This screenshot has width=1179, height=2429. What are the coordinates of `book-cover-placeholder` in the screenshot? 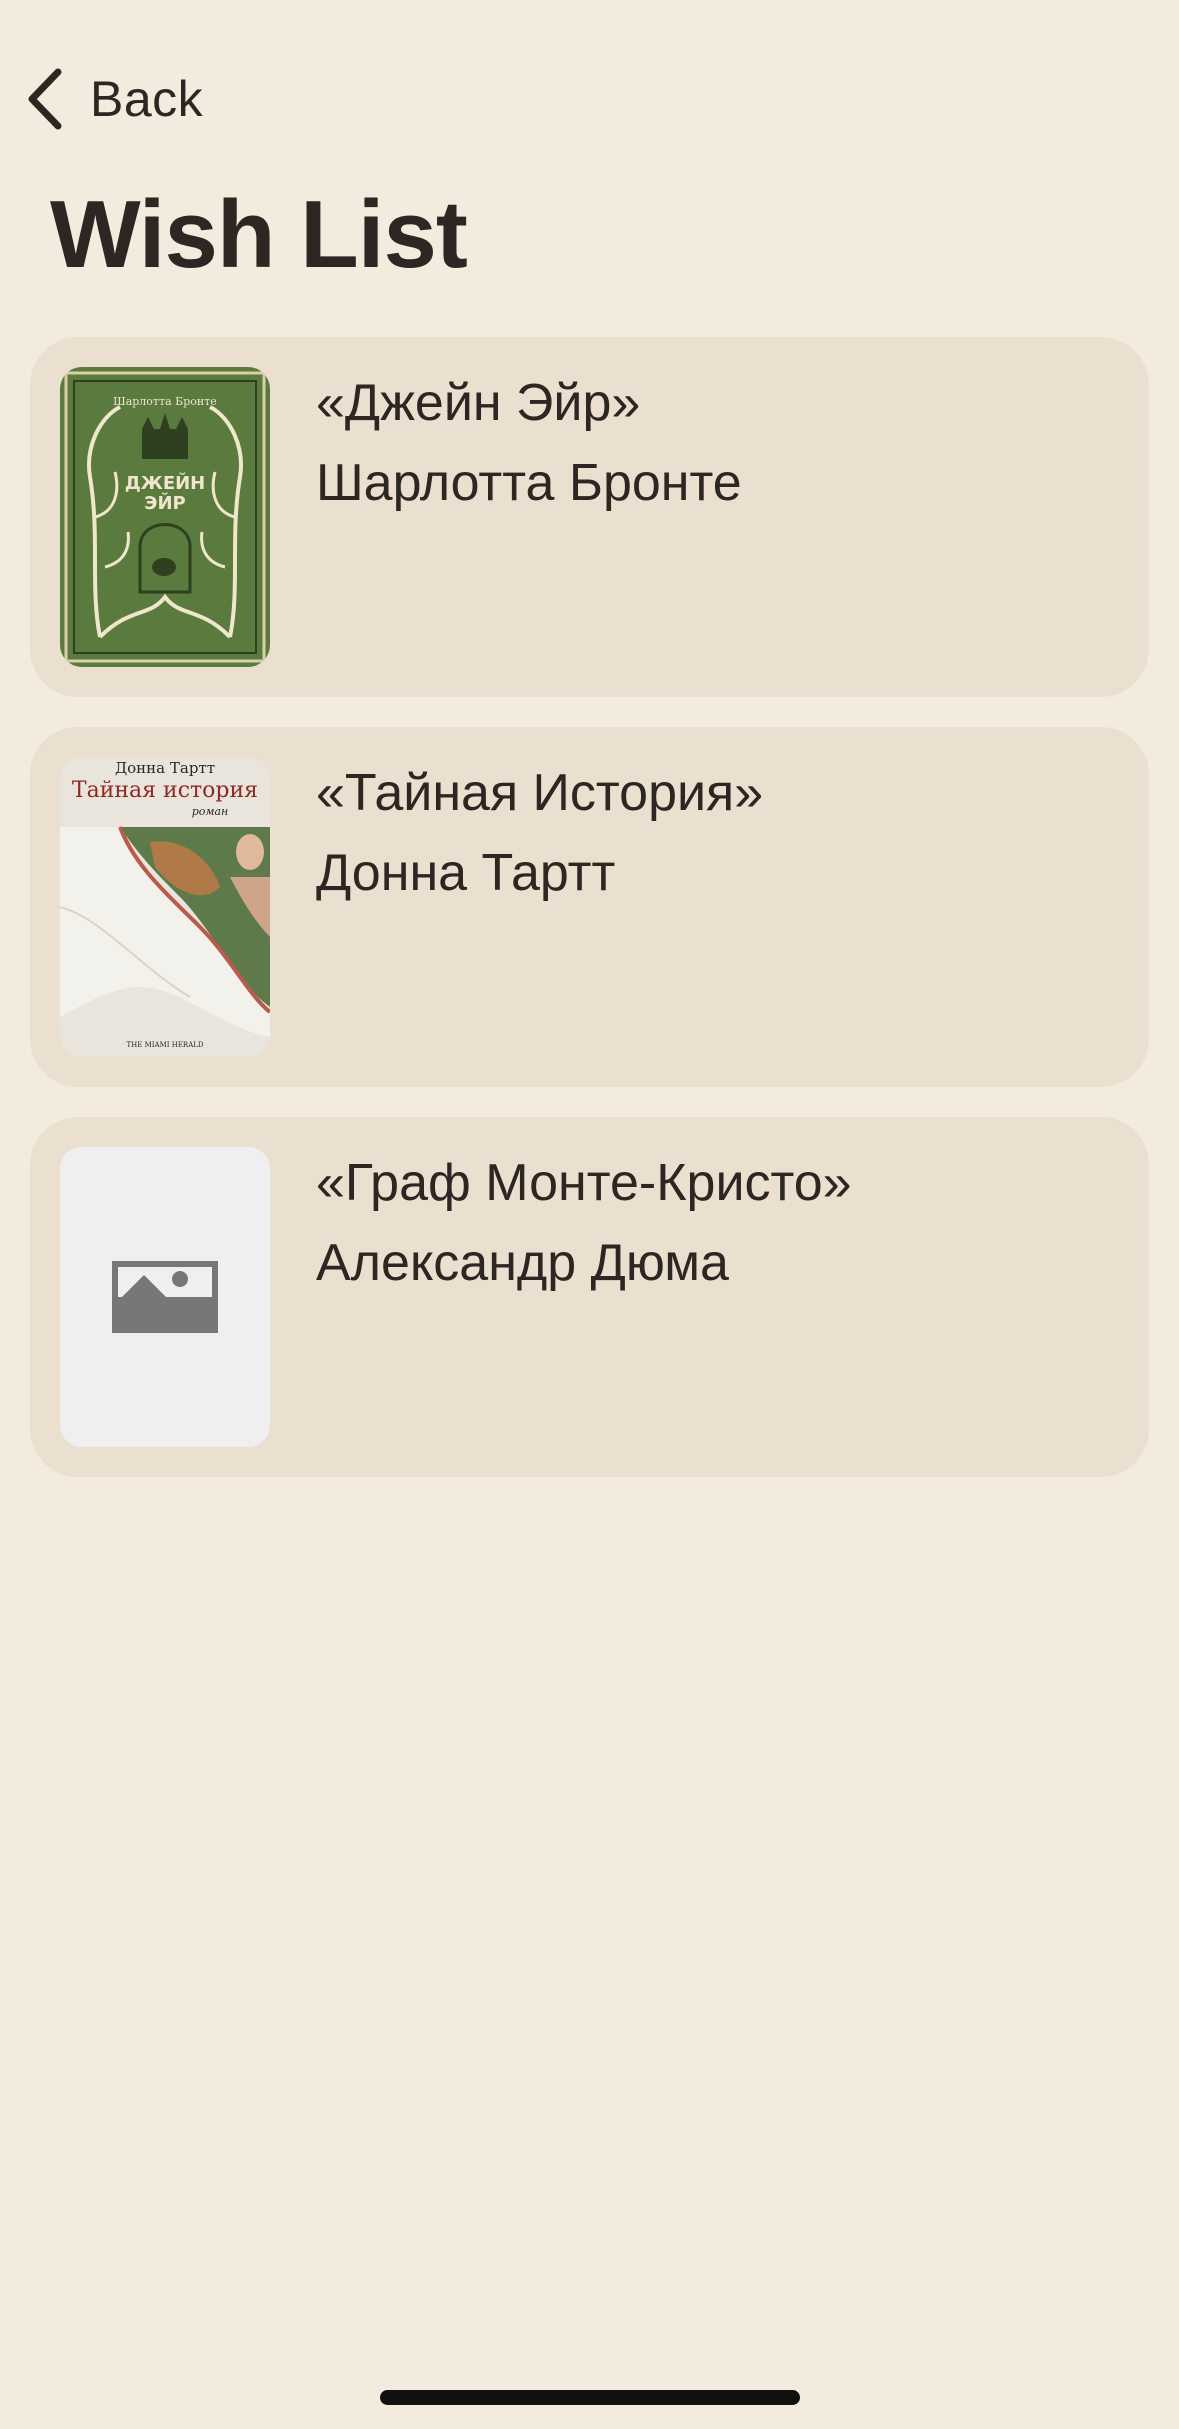 It's located at (165, 1297).